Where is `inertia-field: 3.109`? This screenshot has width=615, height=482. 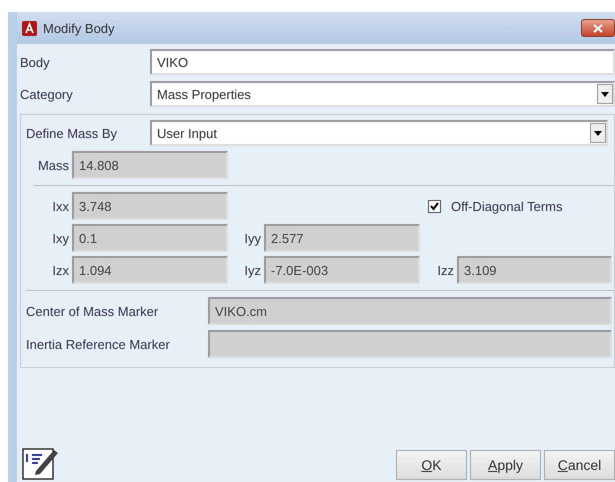
inertia-field: 3.109 is located at coordinates (534, 270).